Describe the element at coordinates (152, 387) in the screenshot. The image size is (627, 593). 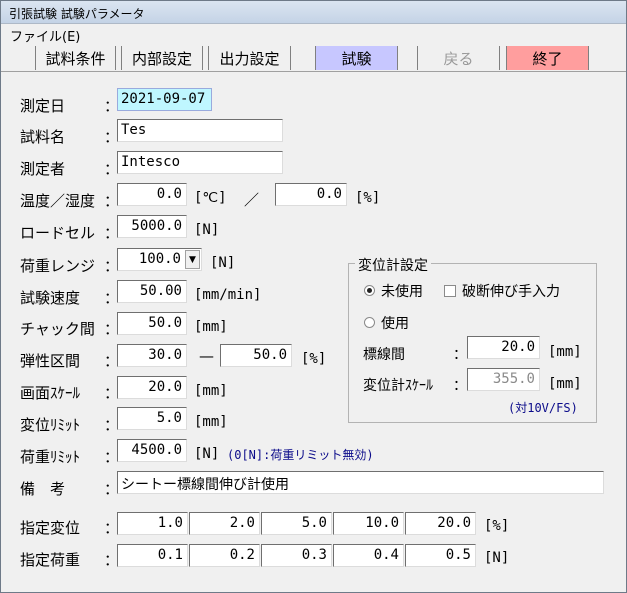
I see `screen-scale-field: 20.0` at that location.